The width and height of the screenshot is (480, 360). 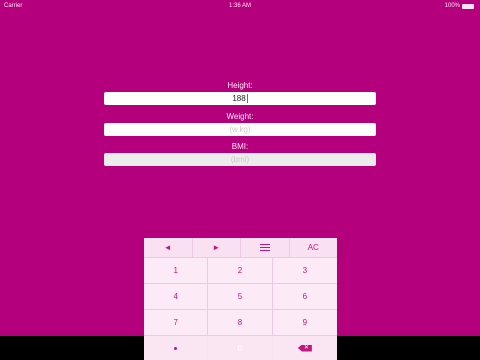 I want to click on backspace-key: ✕, so click(x=305, y=348).